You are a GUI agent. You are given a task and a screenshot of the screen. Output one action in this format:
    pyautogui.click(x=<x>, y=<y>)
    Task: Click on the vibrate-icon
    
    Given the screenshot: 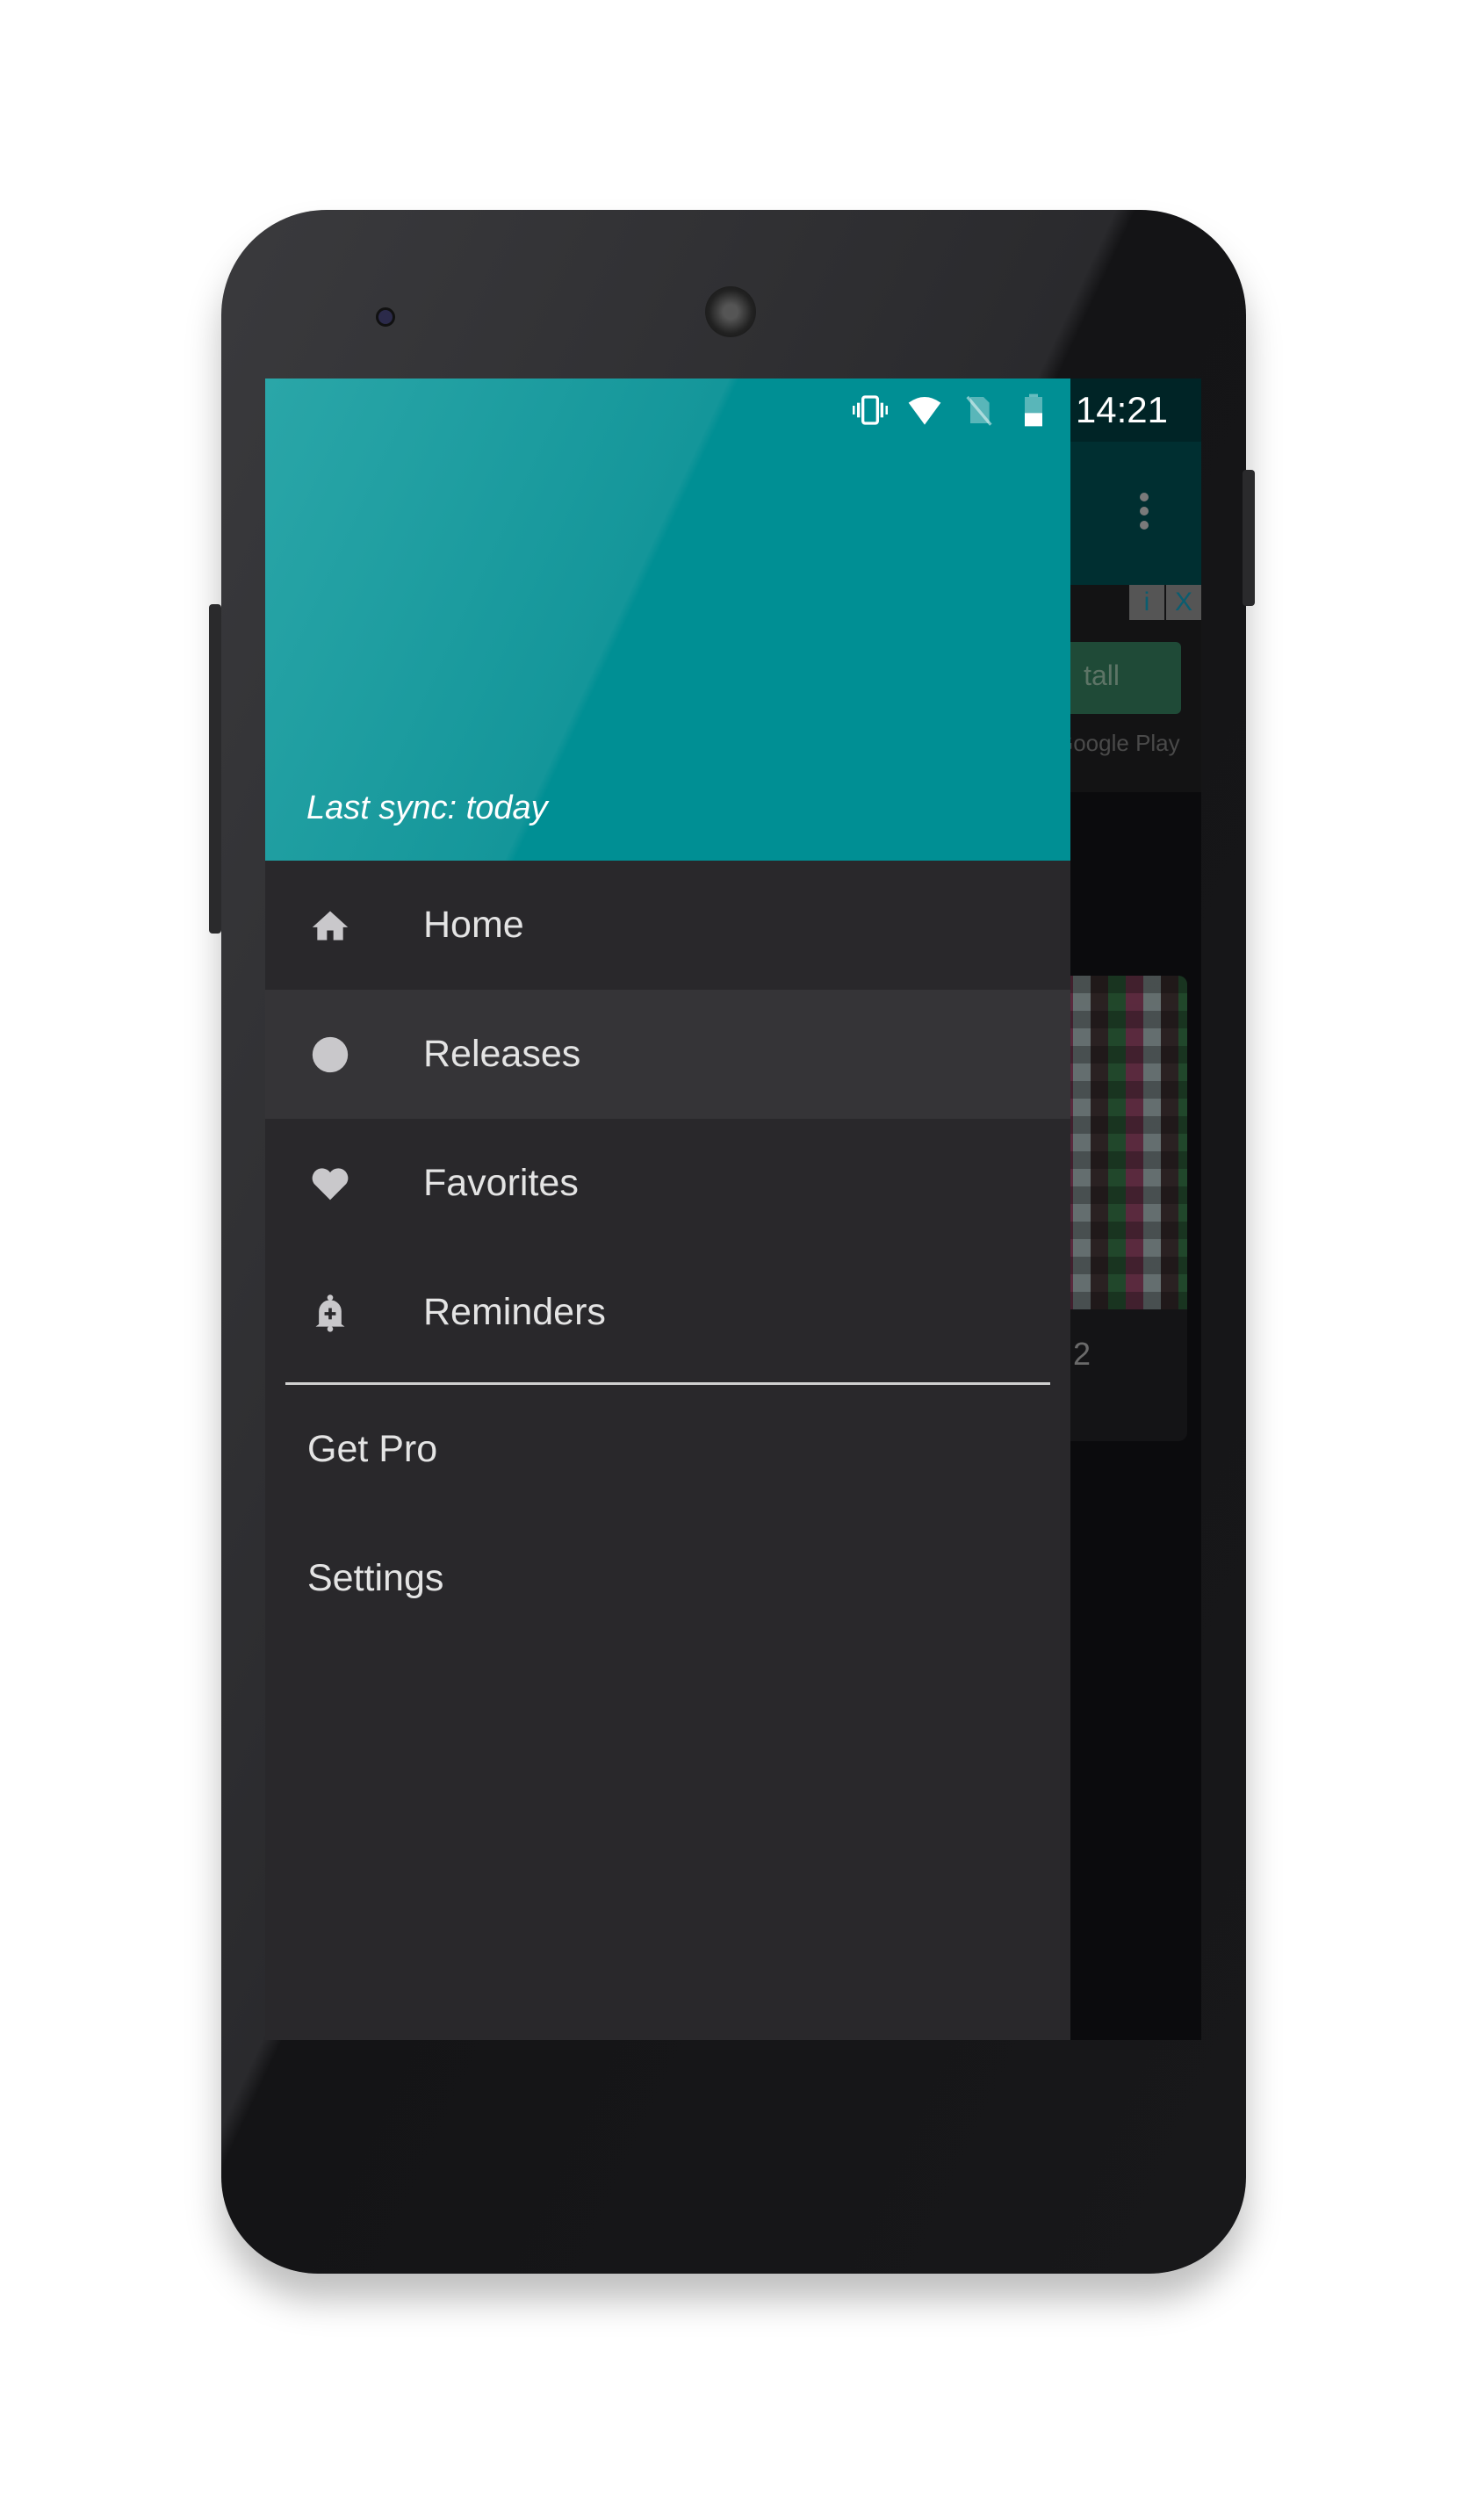 What is the action you would take?
    pyautogui.click(x=870, y=410)
    